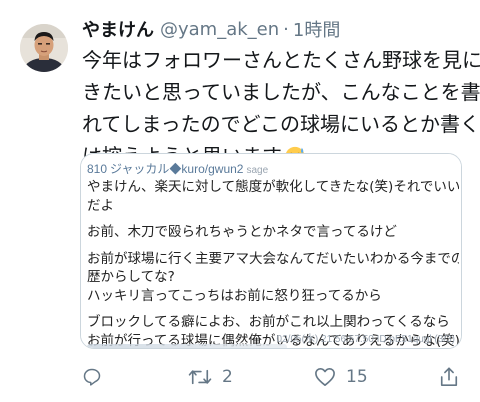 The width and height of the screenshot is (480, 402). What do you see at coordinates (219, 29) in the screenshot?
I see `username: @yam_ak_en` at bounding box center [219, 29].